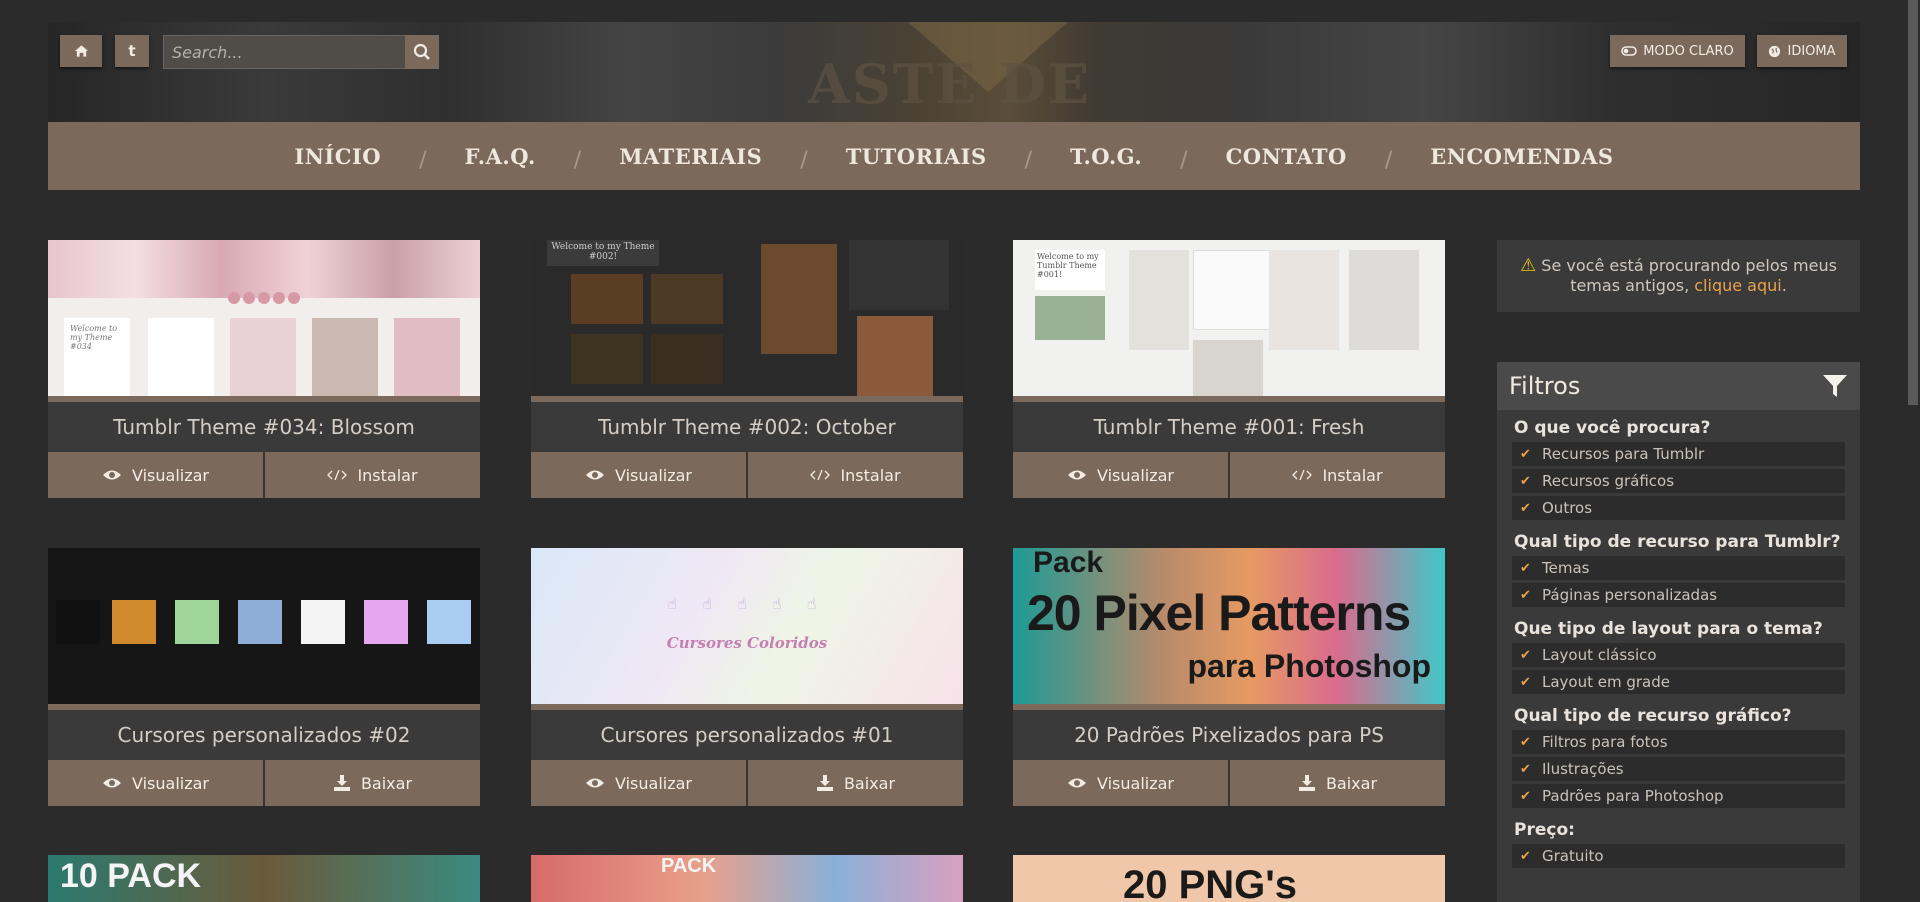 The width and height of the screenshot is (1920, 902). I want to click on tumblr-button: t, so click(132, 51).